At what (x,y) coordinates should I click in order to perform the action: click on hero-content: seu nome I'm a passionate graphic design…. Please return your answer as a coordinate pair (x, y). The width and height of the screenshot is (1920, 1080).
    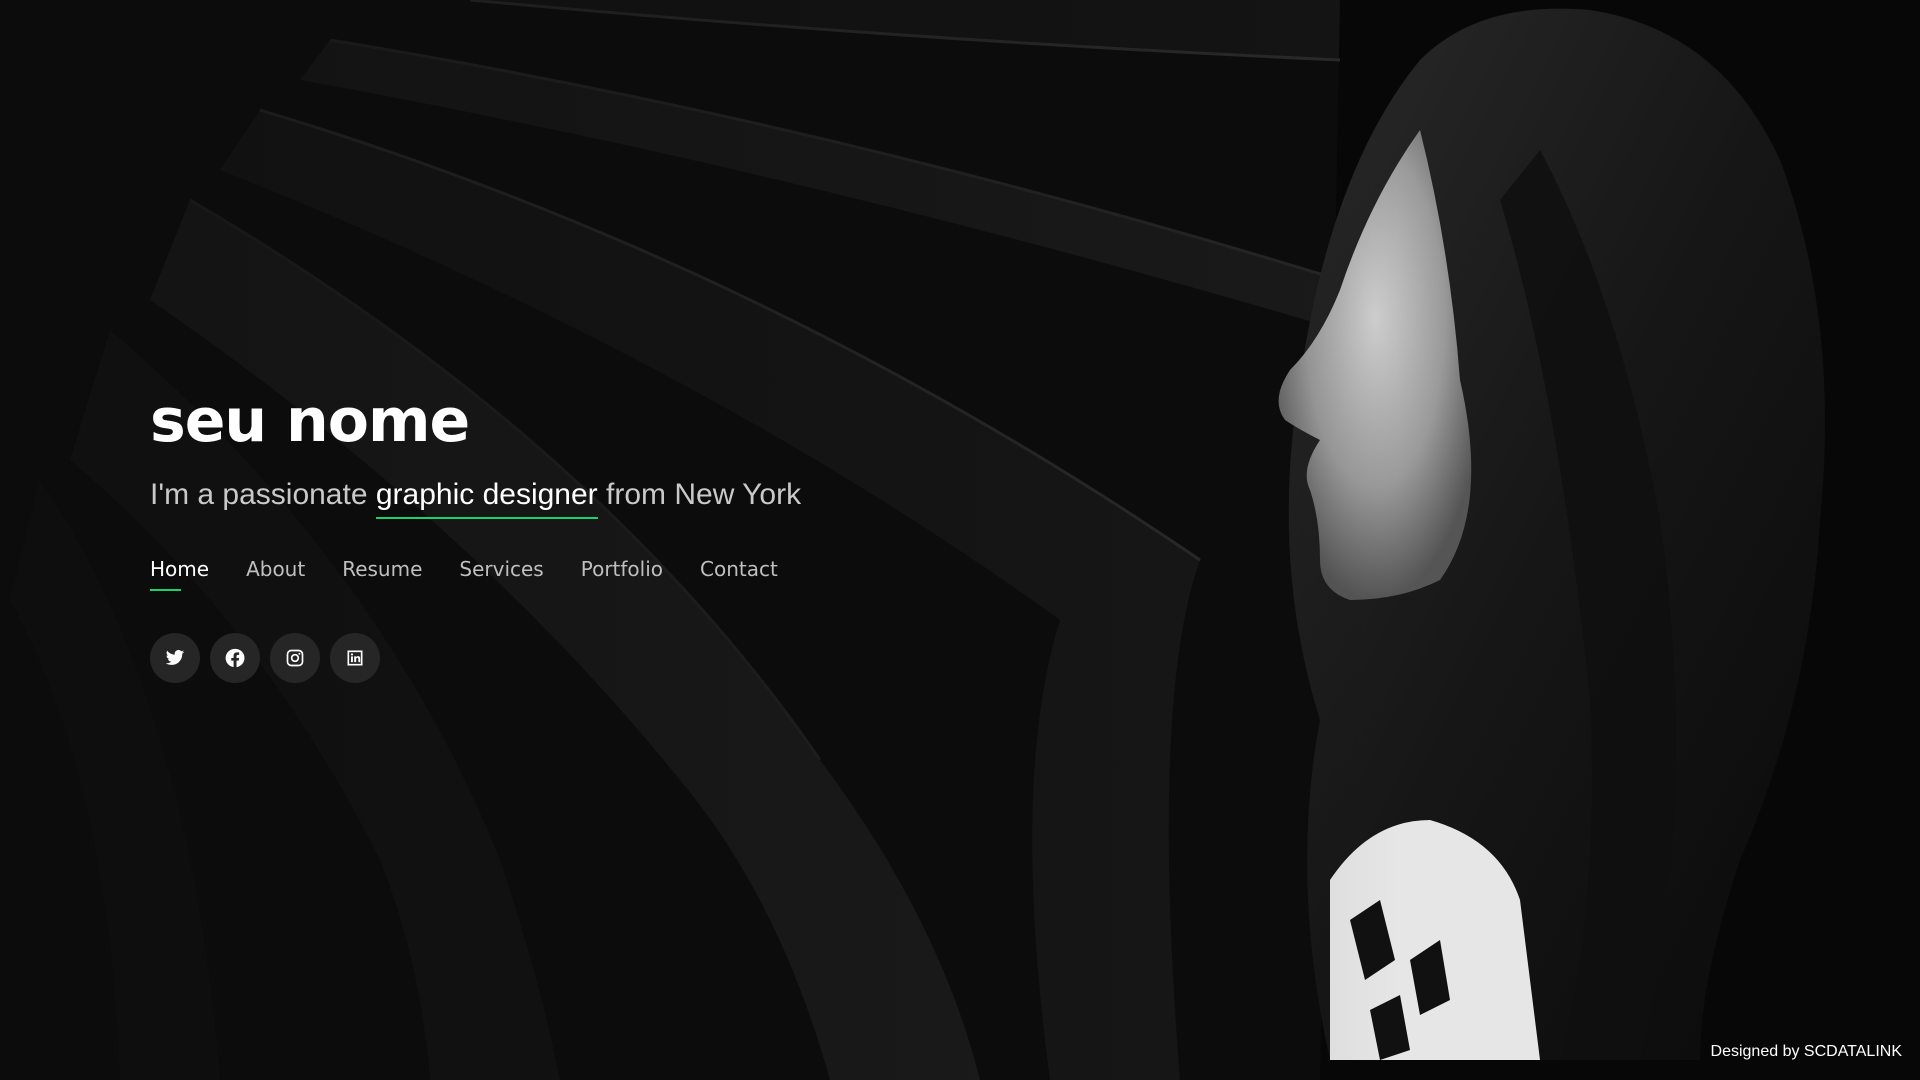
    Looking at the image, I should click on (600, 534).